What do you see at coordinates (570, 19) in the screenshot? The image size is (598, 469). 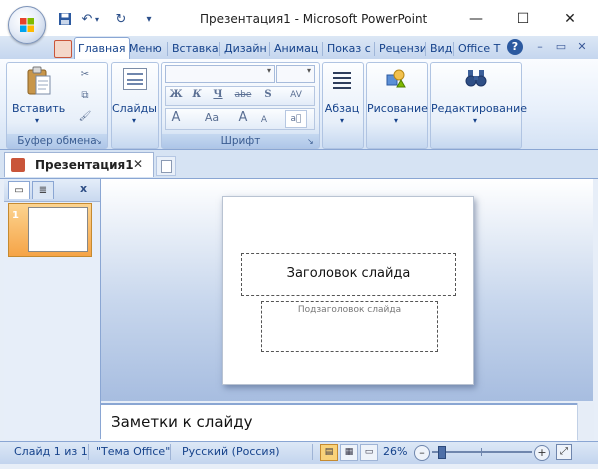 I see `close-button: ✕` at bounding box center [570, 19].